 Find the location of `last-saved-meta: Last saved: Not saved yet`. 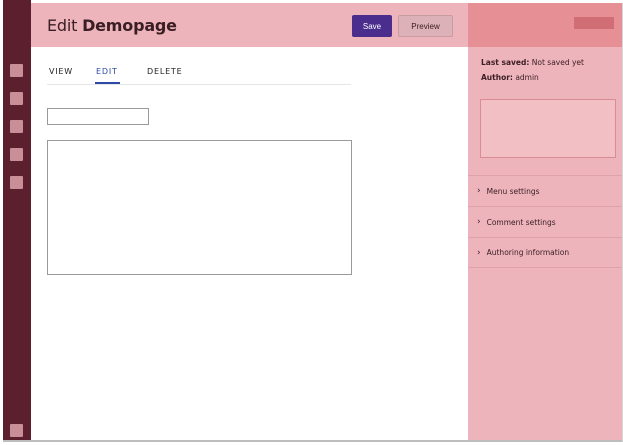

last-saved-meta: Last saved: Not saved yet is located at coordinates (532, 62).